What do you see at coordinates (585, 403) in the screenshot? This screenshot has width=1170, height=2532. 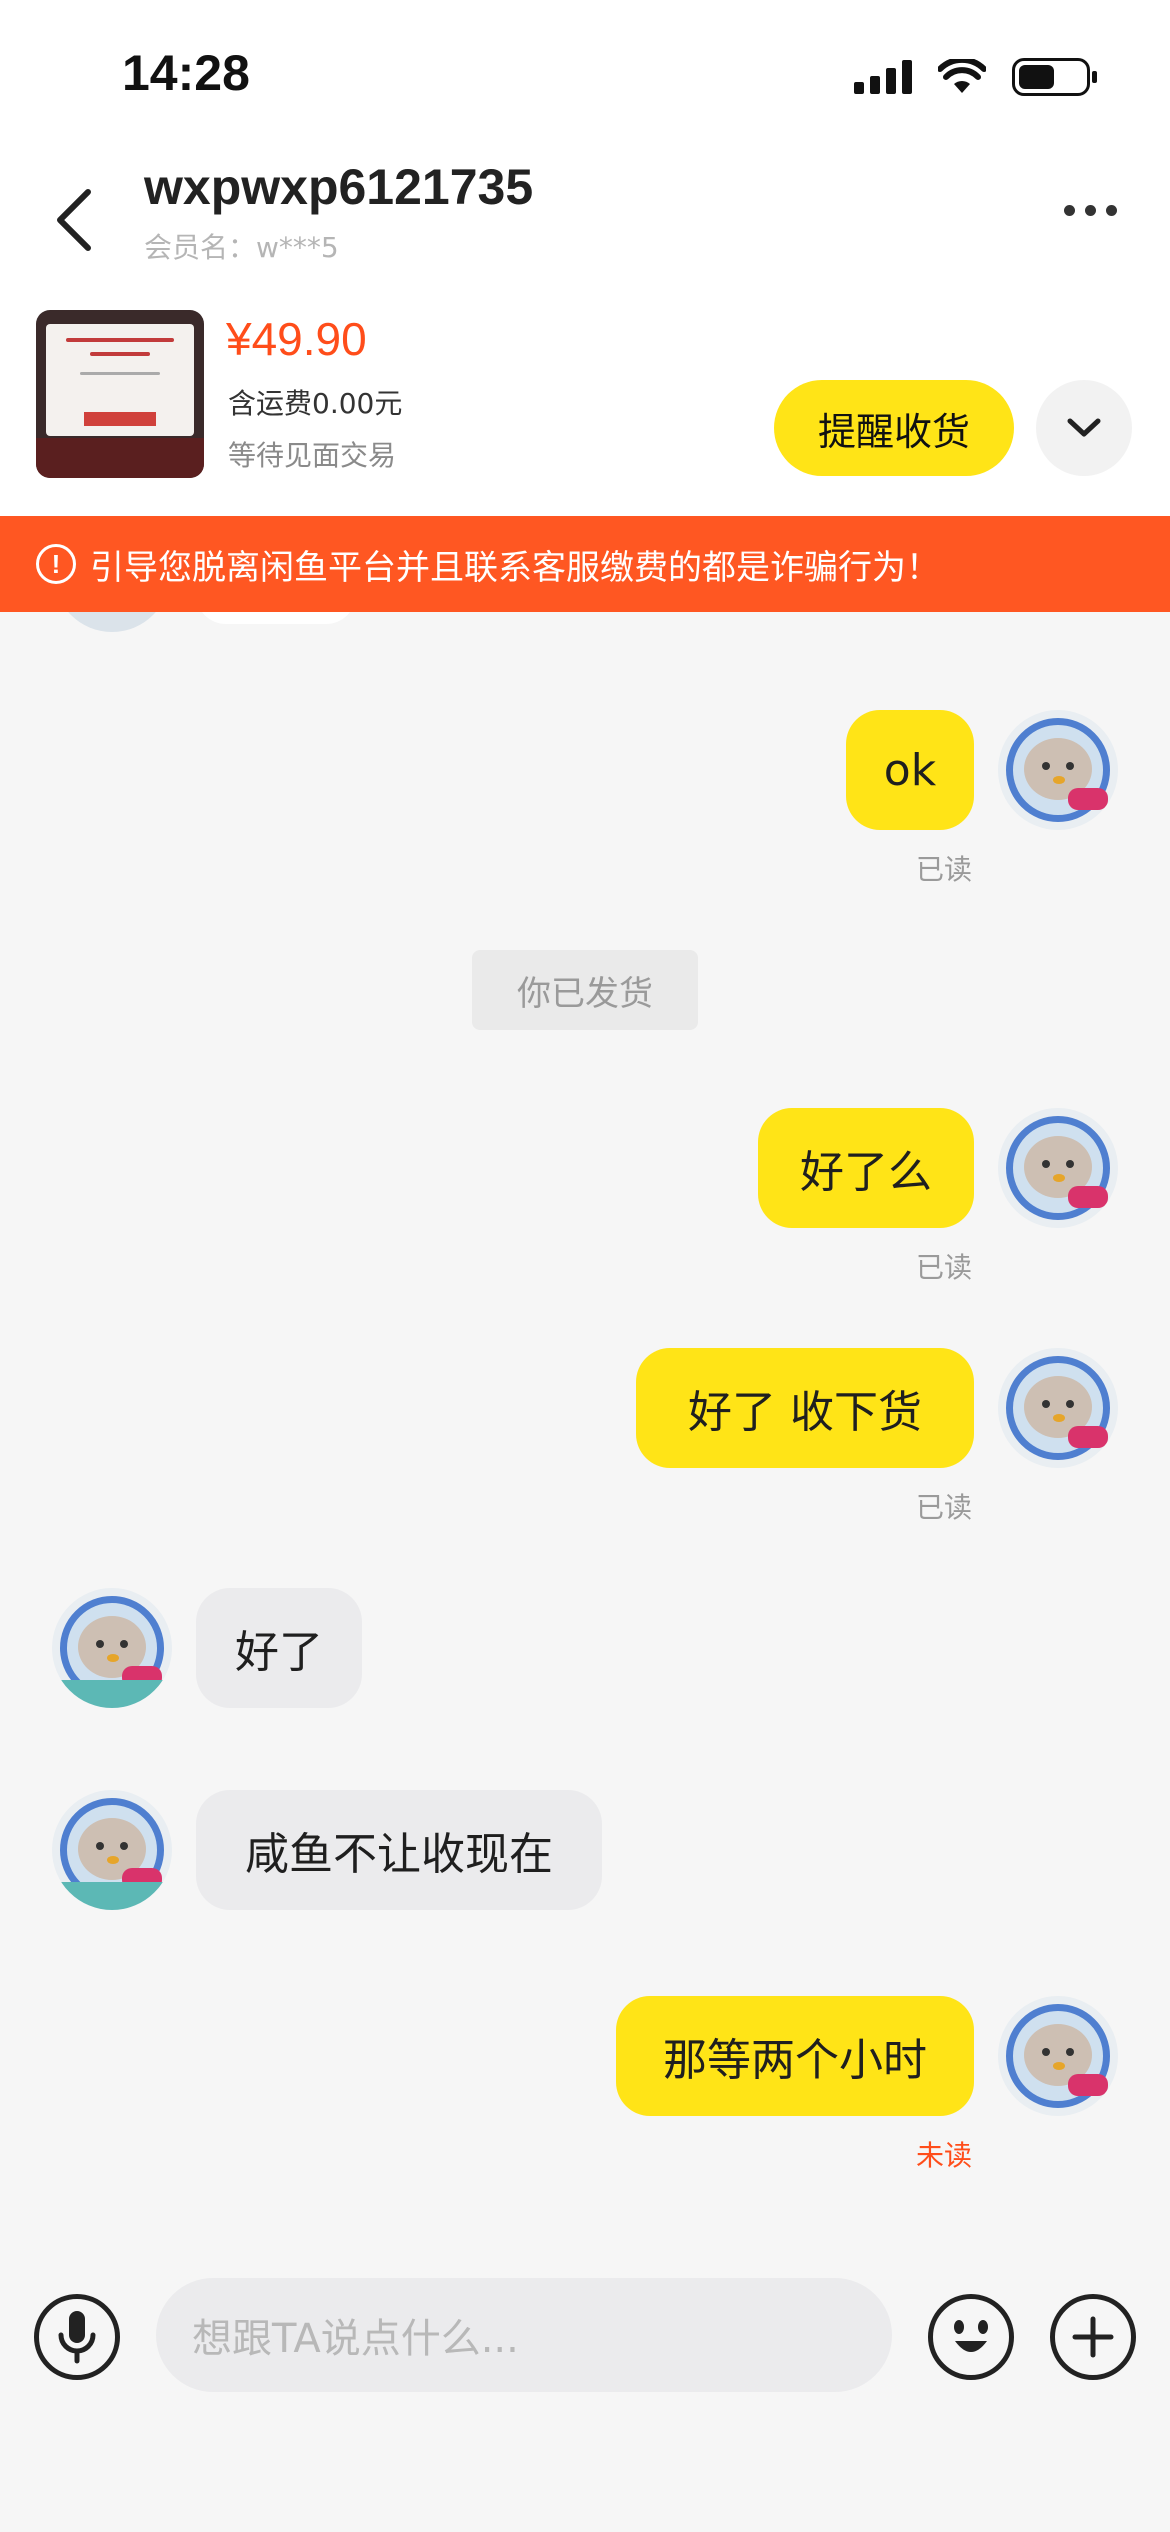 I see `order-card: ¥49.90 含运费0.00元 等待见面交易 提醒收货` at bounding box center [585, 403].